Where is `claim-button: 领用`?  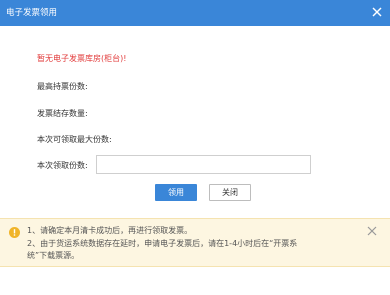
claim-button: 领用 is located at coordinates (176, 192).